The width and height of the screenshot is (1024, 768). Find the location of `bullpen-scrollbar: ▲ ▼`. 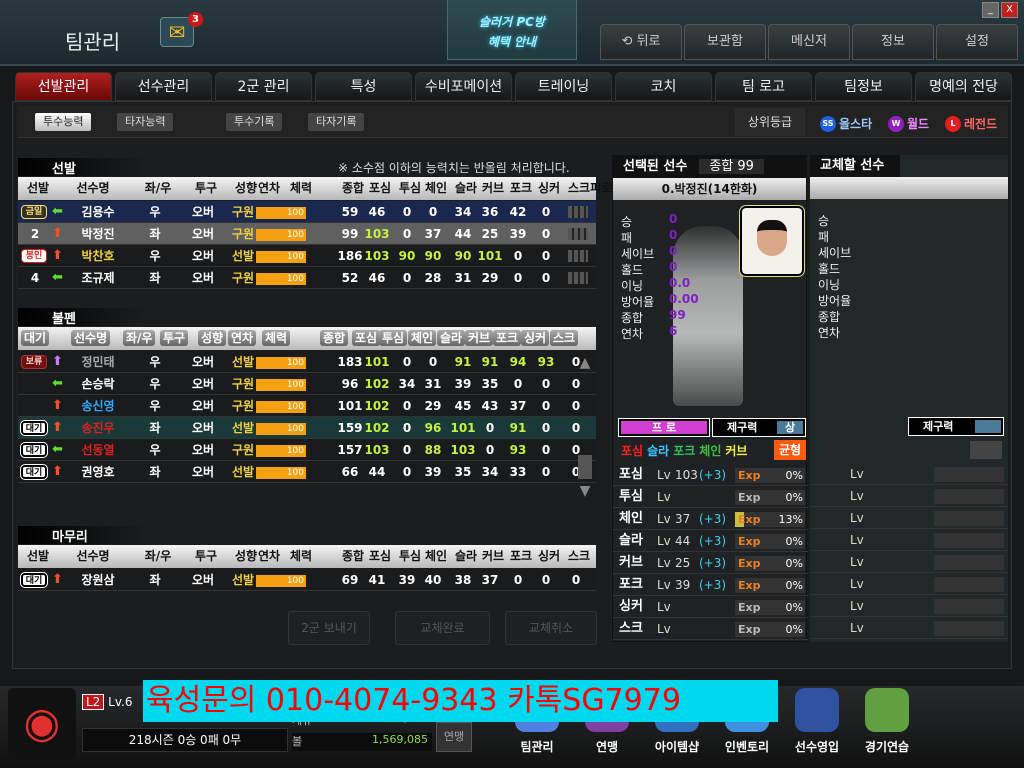

bullpen-scrollbar: ▲ ▼ is located at coordinates (585, 427).